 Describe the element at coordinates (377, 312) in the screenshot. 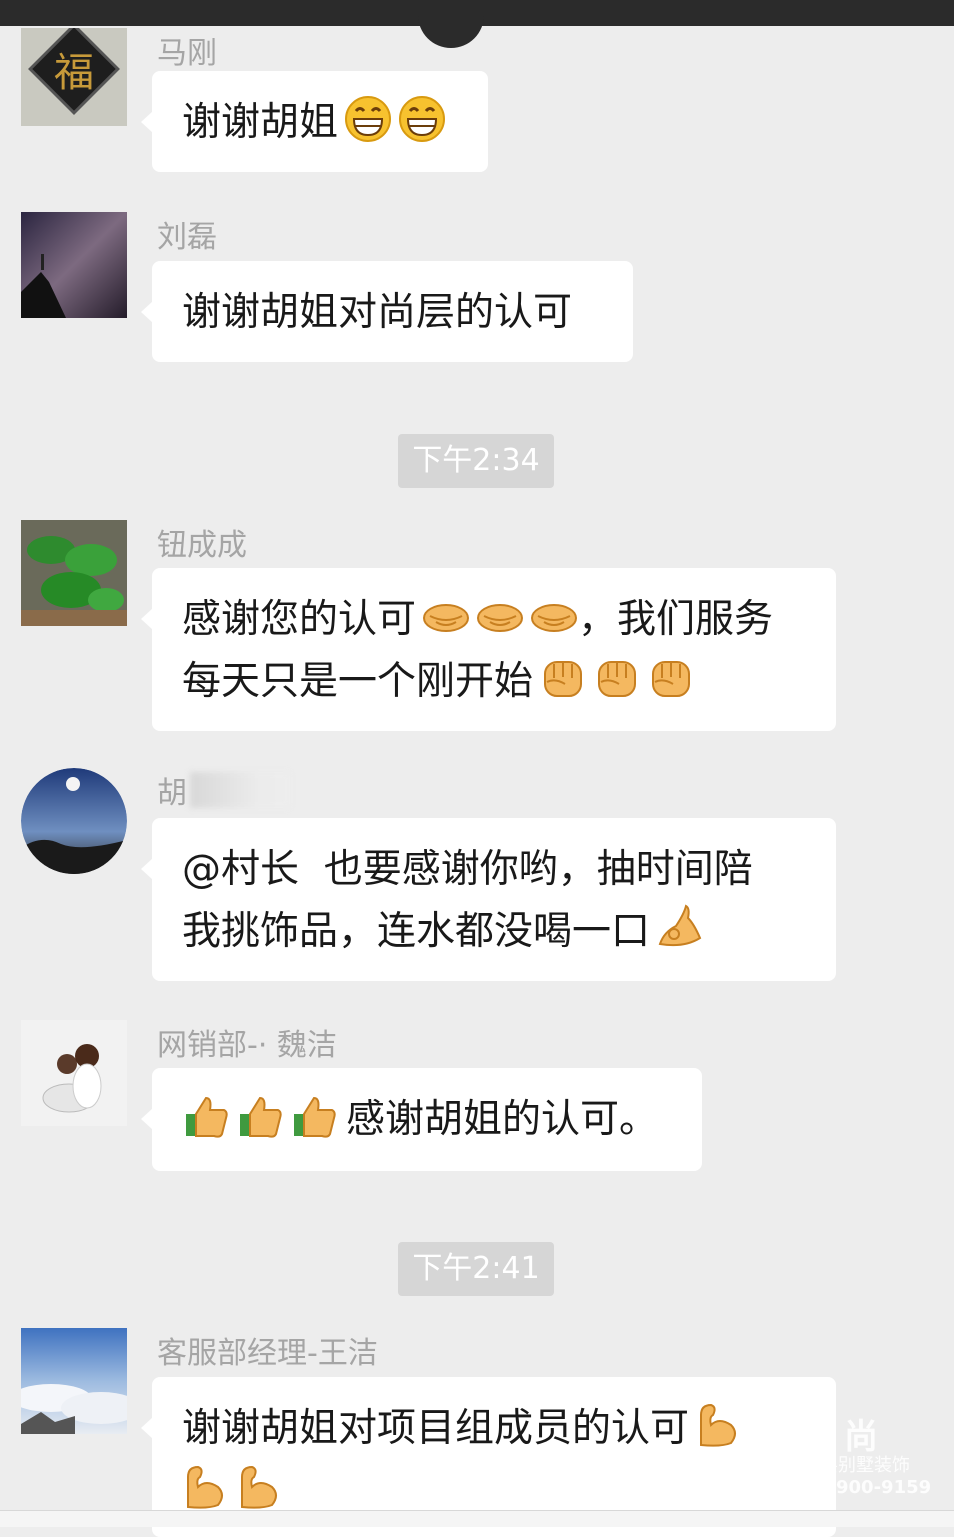

I see `message-text: 谢谢胡姐对尚层的认可` at that location.